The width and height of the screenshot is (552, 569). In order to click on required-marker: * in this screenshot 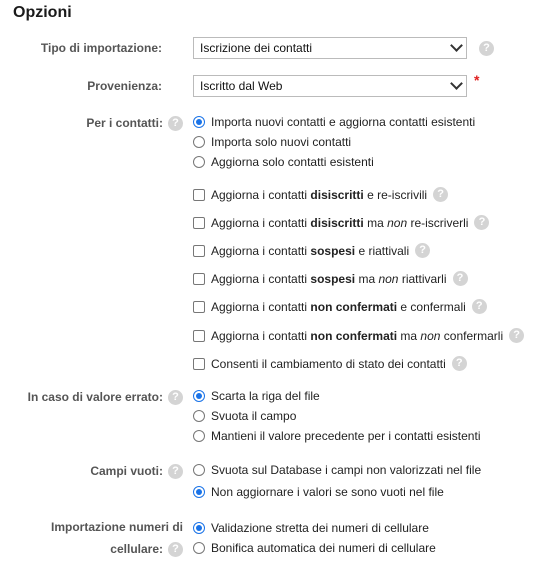, I will do `click(477, 80)`.